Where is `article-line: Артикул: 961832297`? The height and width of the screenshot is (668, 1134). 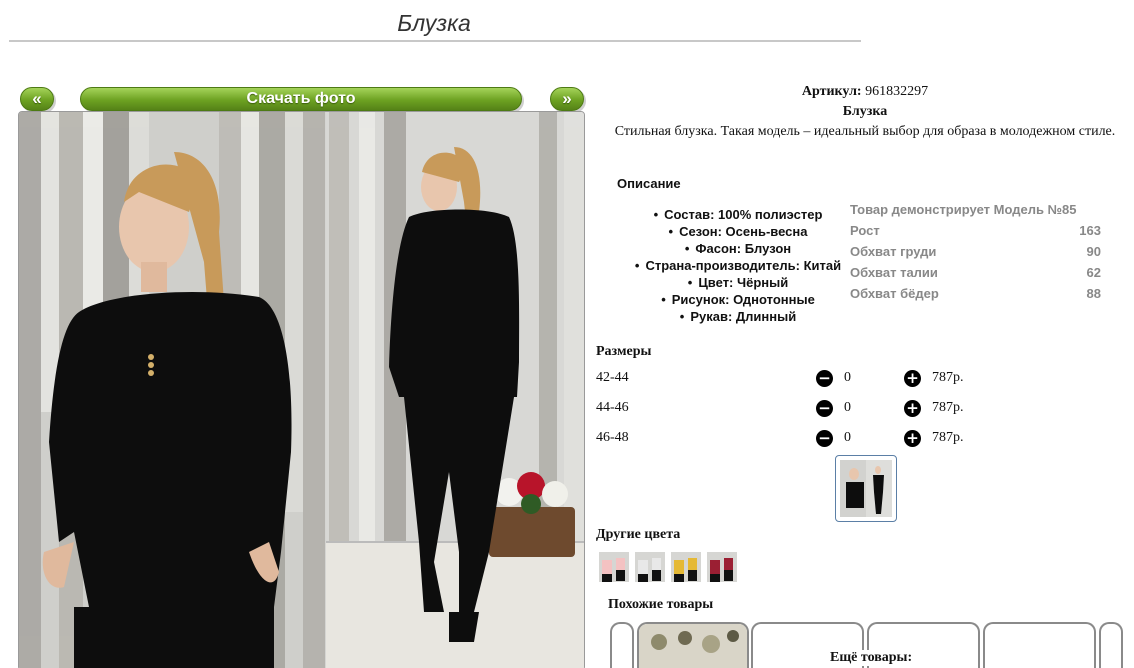 article-line: Артикул: 961832297 is located at coordinates (865, 92).